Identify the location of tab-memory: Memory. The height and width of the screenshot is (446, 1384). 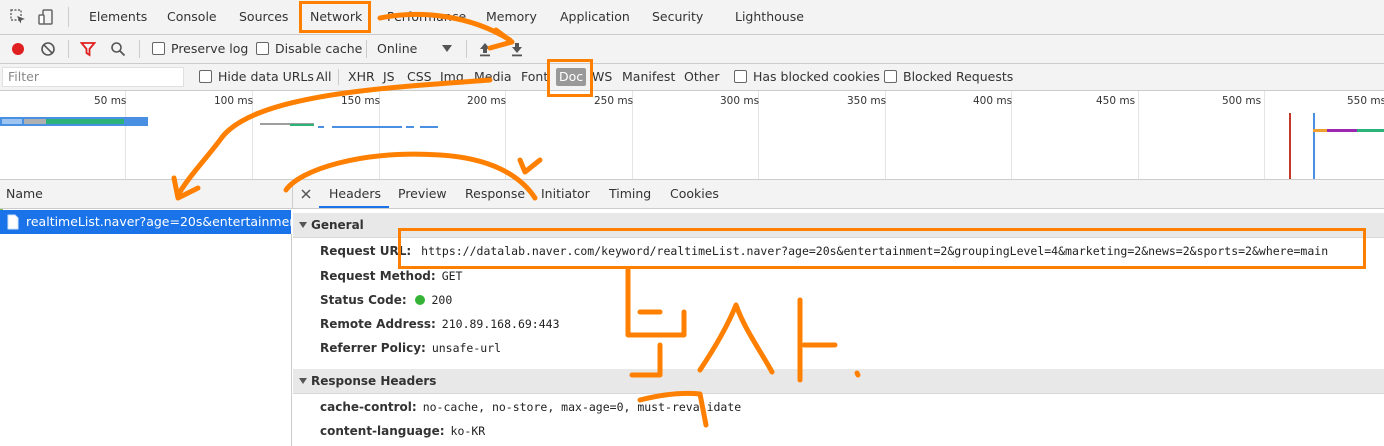
(511, 17).